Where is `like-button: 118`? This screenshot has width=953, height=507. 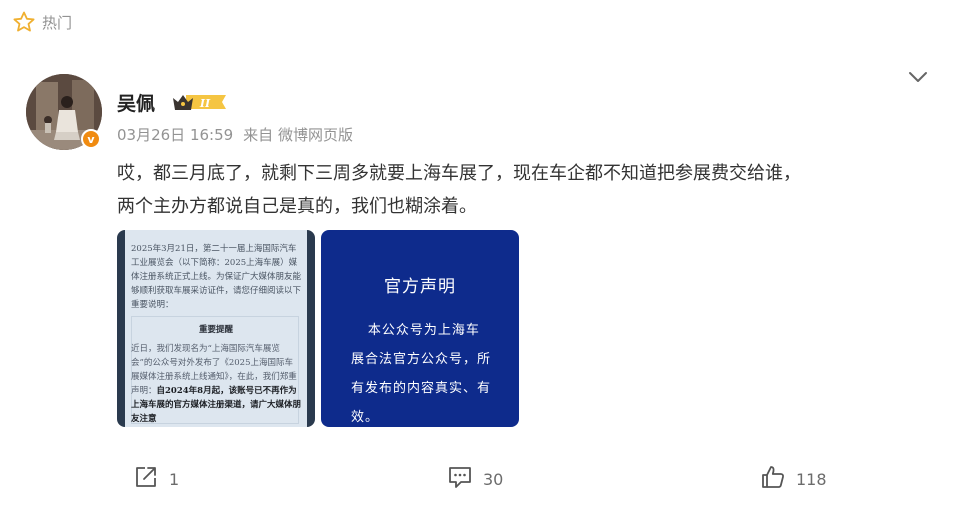 like-button: 118 is located at coordinates (793, 479).